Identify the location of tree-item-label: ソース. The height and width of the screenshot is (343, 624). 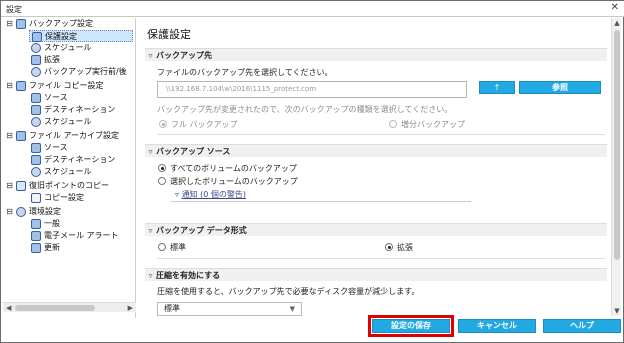
(56, 97).